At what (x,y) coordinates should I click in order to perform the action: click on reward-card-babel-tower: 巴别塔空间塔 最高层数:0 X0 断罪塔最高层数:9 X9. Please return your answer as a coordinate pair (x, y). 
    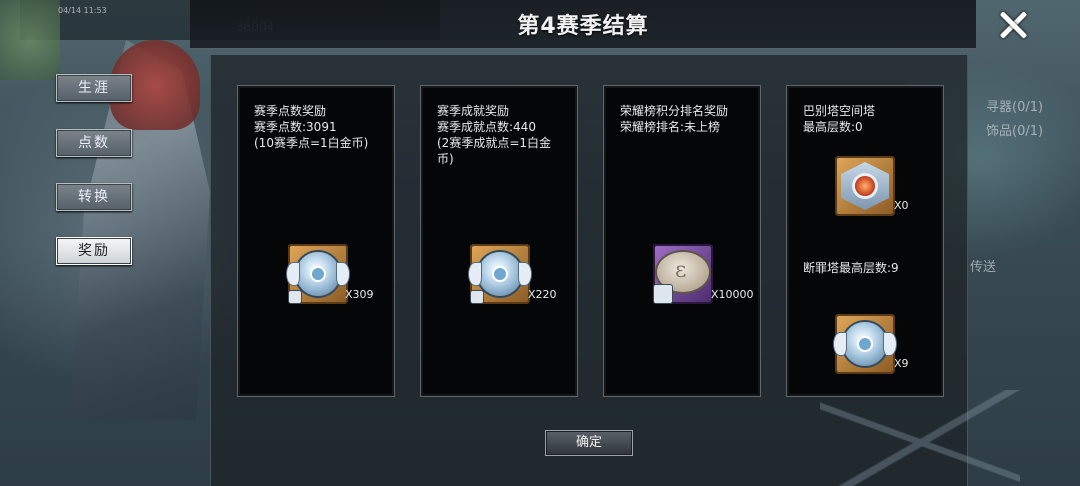
    Looking at the image, I should click on (865, 241).